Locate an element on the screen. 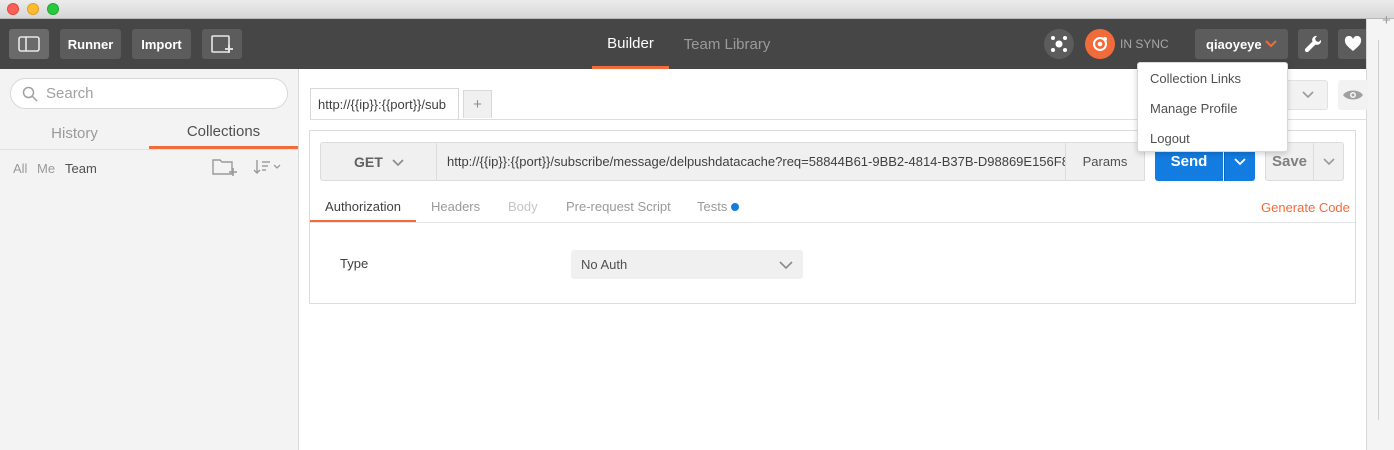 This screenshot has width=1394, height=450. window-close-button is located at coordinates (13, 9).